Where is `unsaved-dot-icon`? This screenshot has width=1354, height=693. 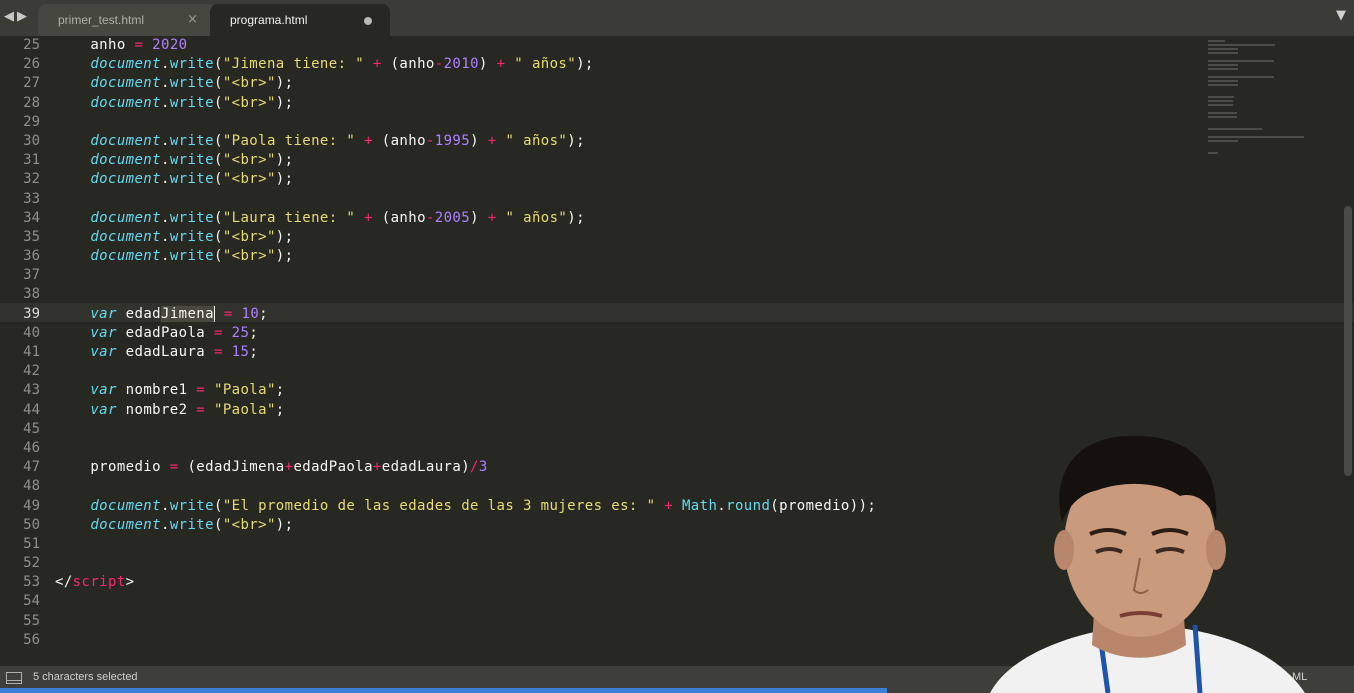
unsaved-dot-icon is located at coordinates (368, 21).